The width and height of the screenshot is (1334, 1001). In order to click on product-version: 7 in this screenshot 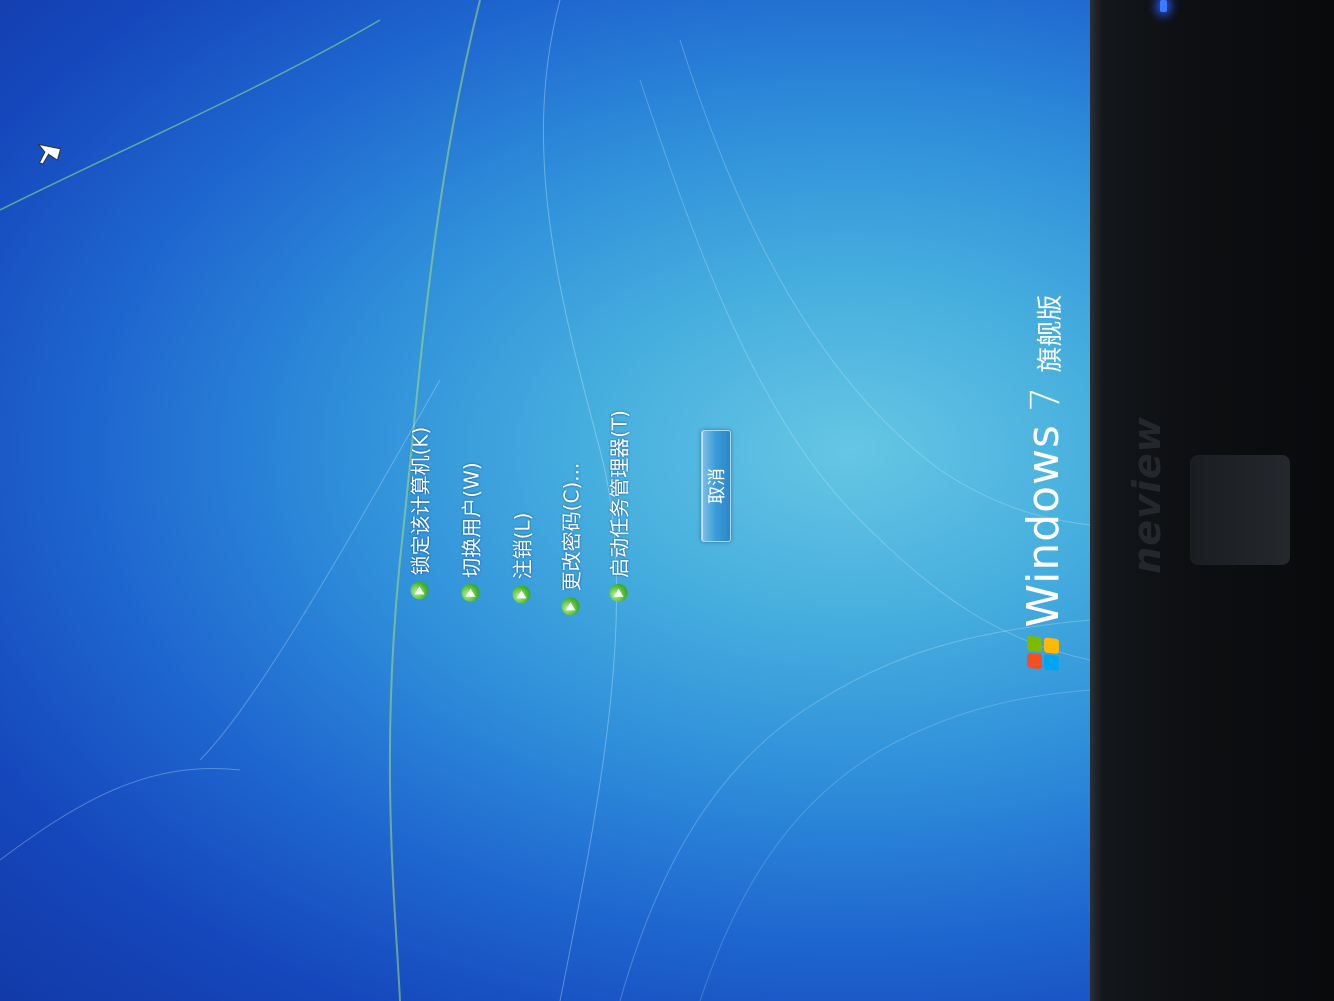, I will do `click(1046, 399)`.